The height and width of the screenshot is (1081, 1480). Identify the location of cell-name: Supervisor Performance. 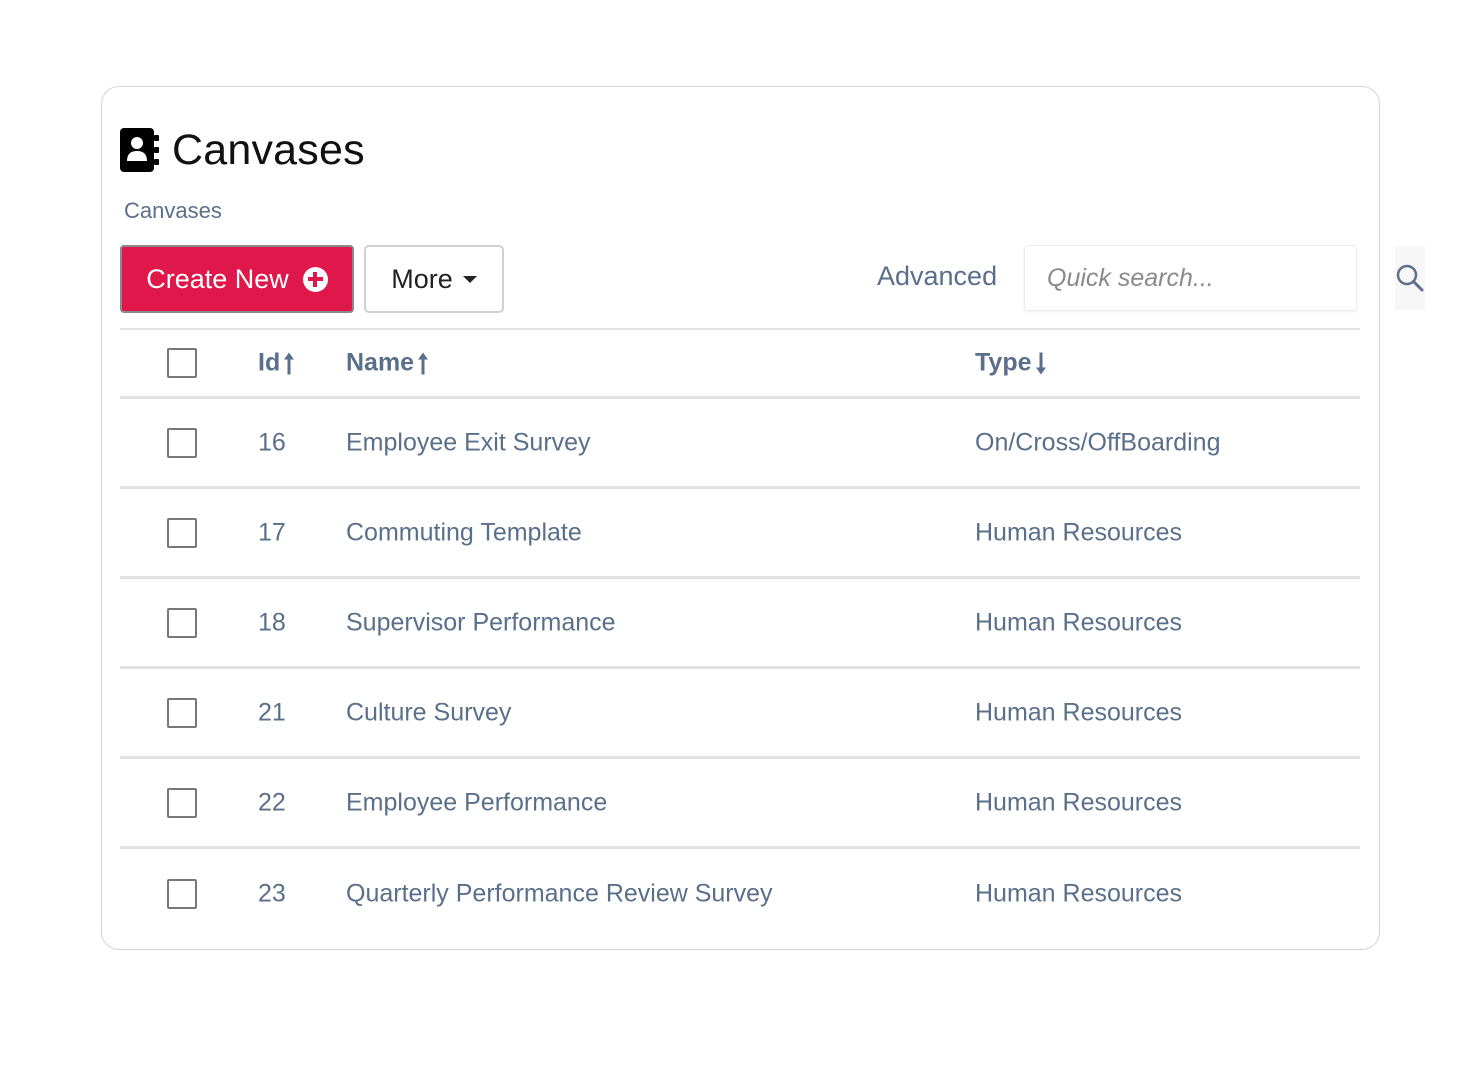
(481, 622).